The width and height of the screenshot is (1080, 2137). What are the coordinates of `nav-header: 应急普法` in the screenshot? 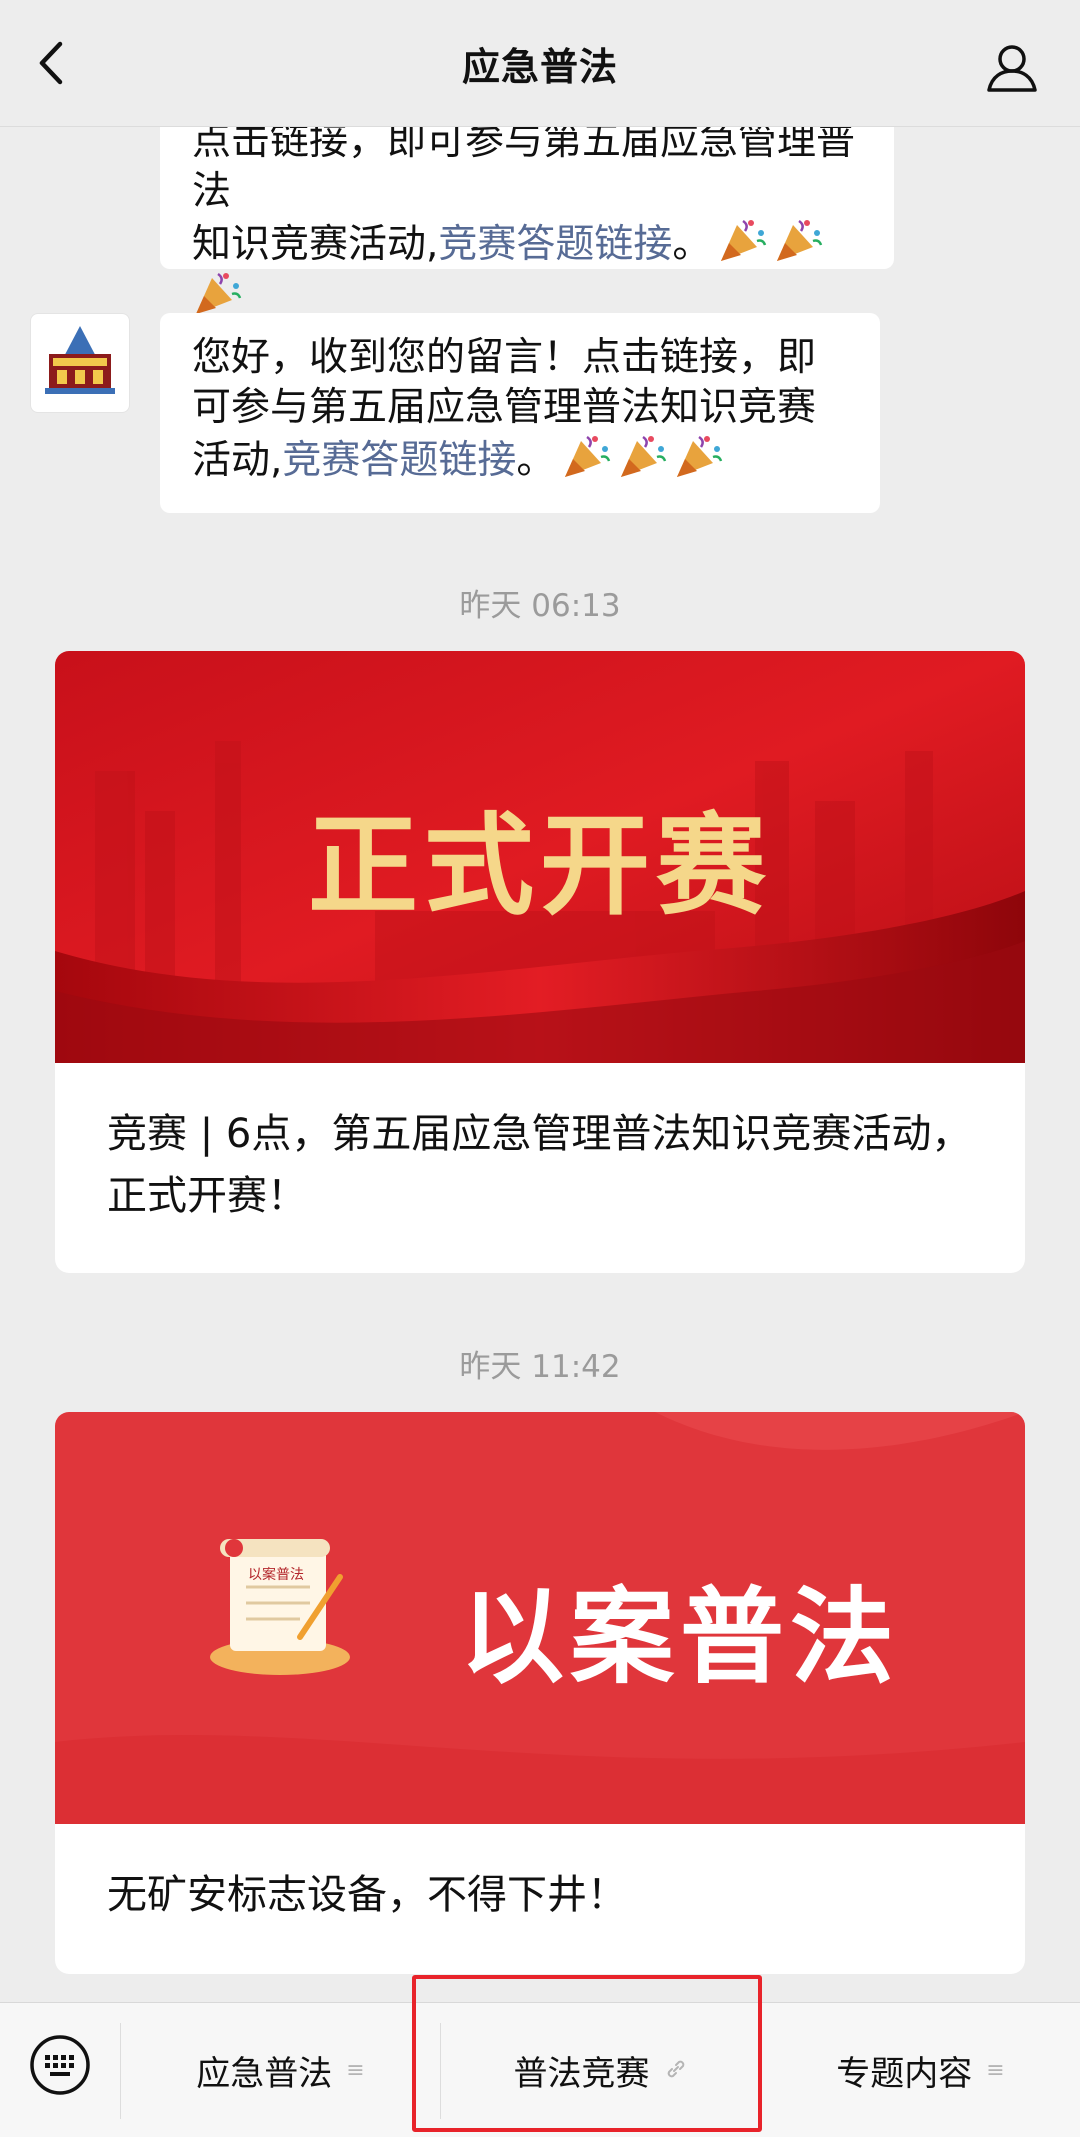 It's located at (540, 63).